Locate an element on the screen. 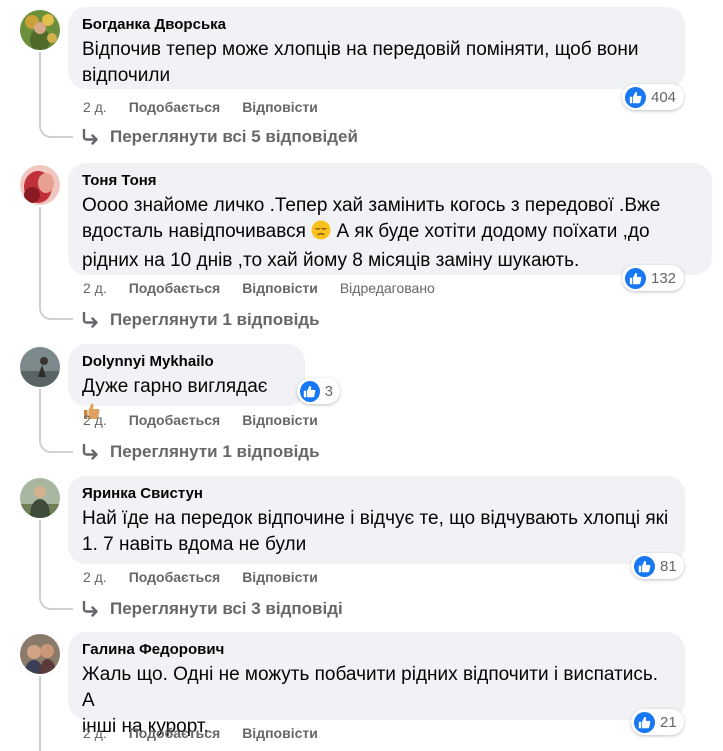  reaction-count-badge: 21 is located at coordinates (657, 722).